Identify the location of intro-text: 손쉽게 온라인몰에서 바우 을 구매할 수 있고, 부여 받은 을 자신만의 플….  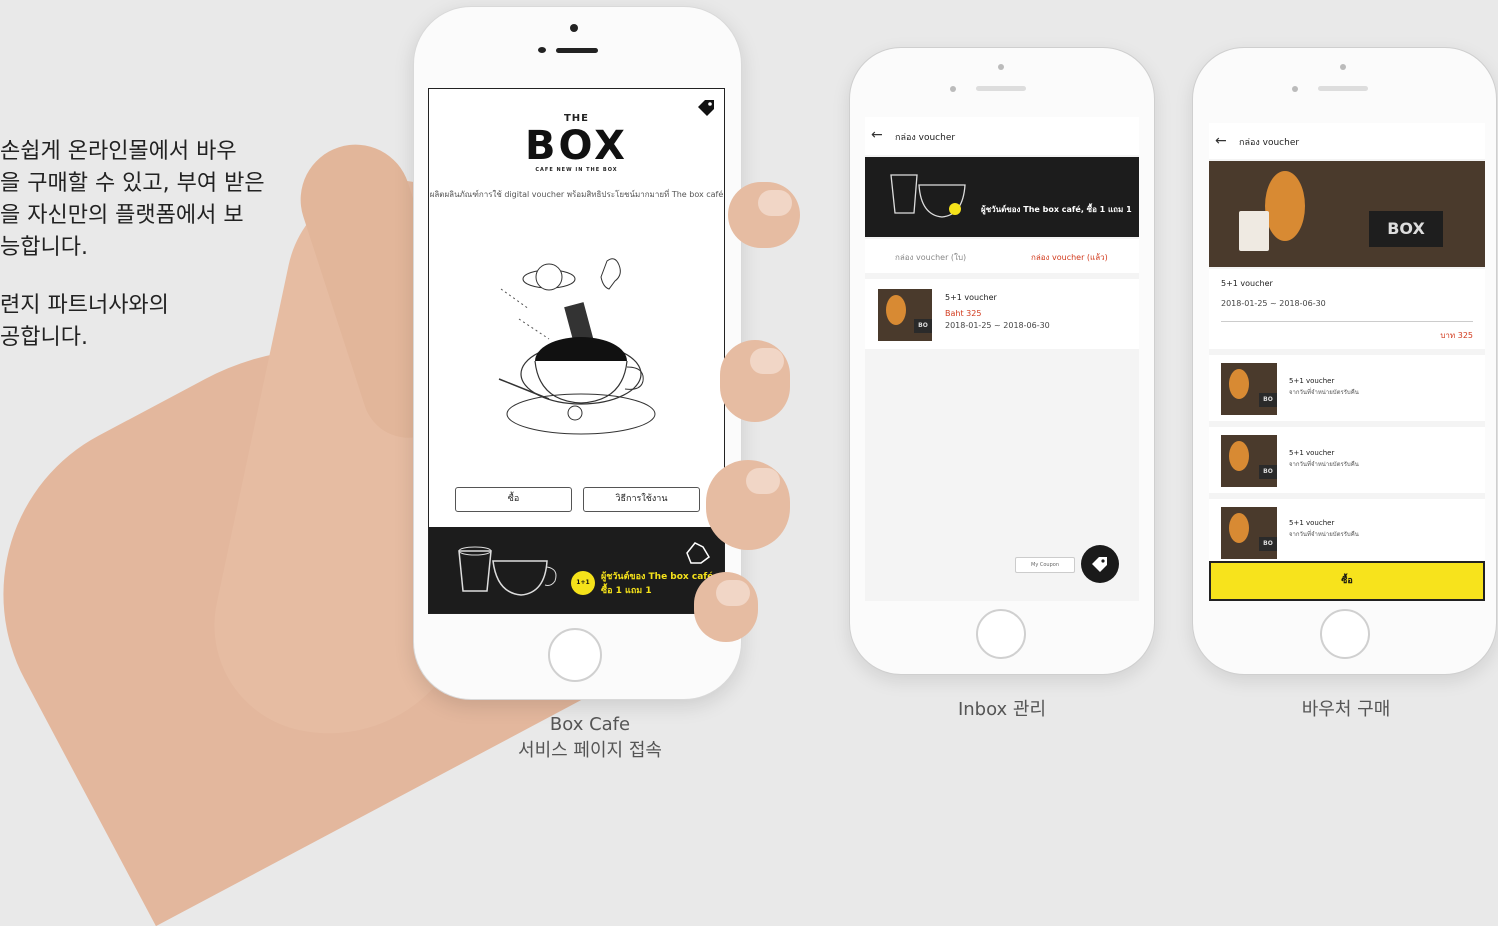
(150, 258).